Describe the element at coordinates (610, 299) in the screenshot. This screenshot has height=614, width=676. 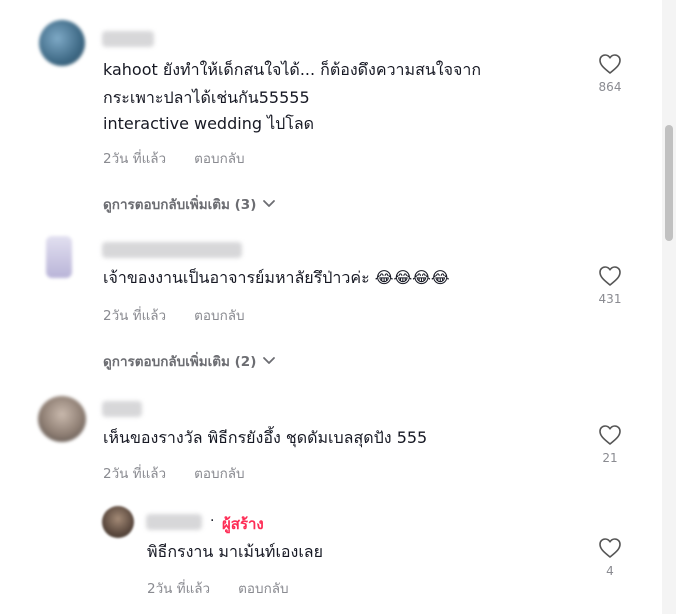
I see `like-count: 431` at that location.